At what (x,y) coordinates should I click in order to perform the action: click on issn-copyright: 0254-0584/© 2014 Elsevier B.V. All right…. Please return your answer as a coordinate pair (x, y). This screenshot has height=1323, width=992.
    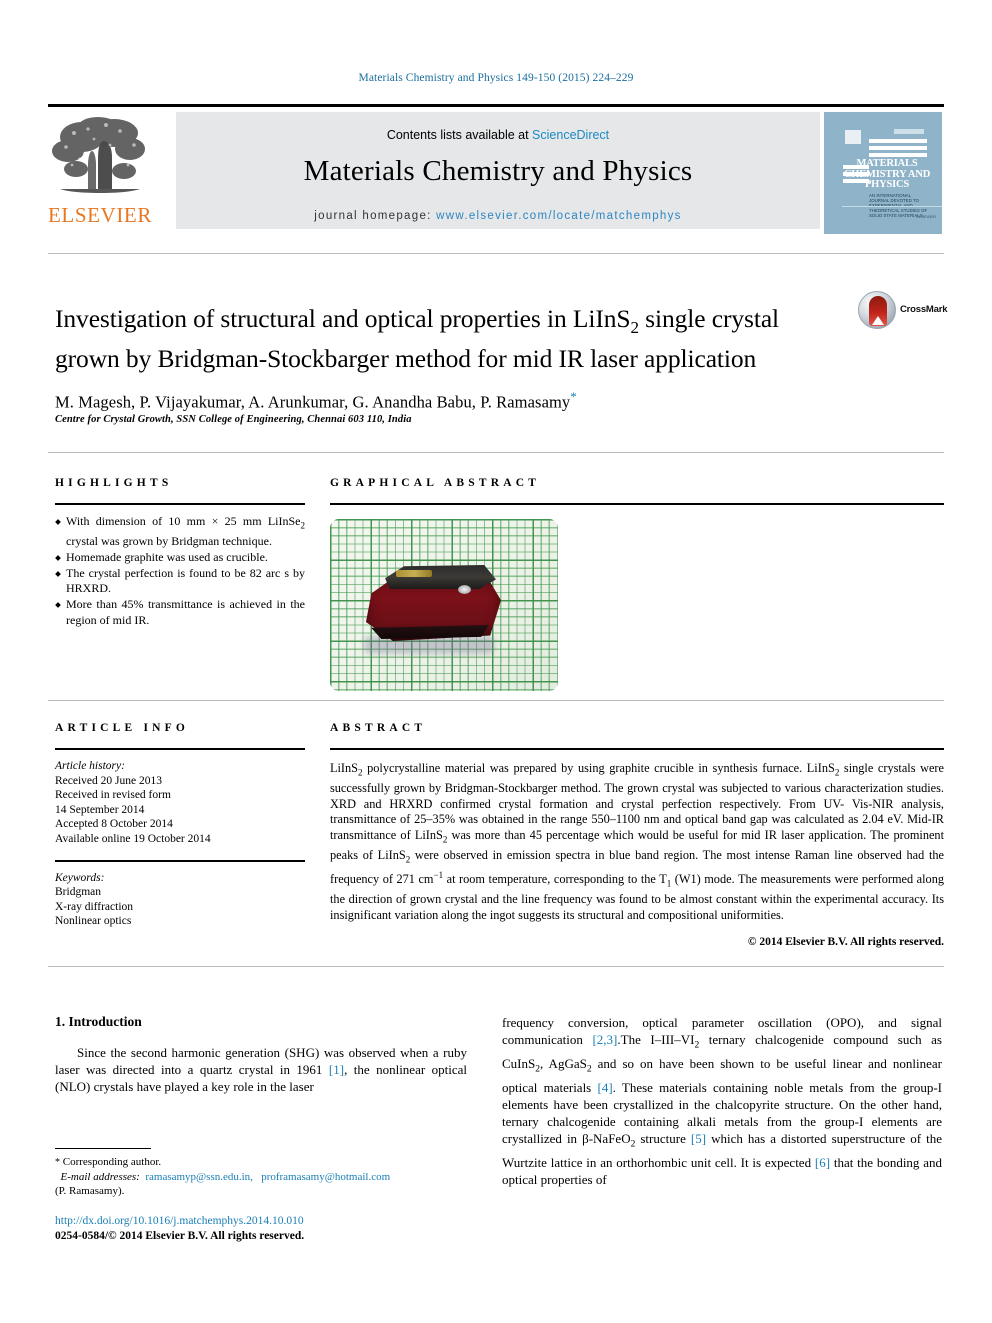
    Looking at the image, I should click on (180, 1236).